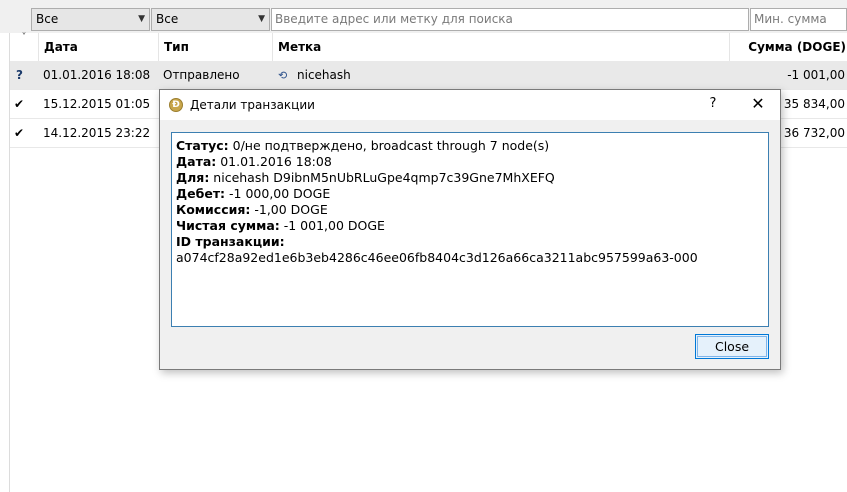  I want to click on close-icon: ✕, so click(758, 105).